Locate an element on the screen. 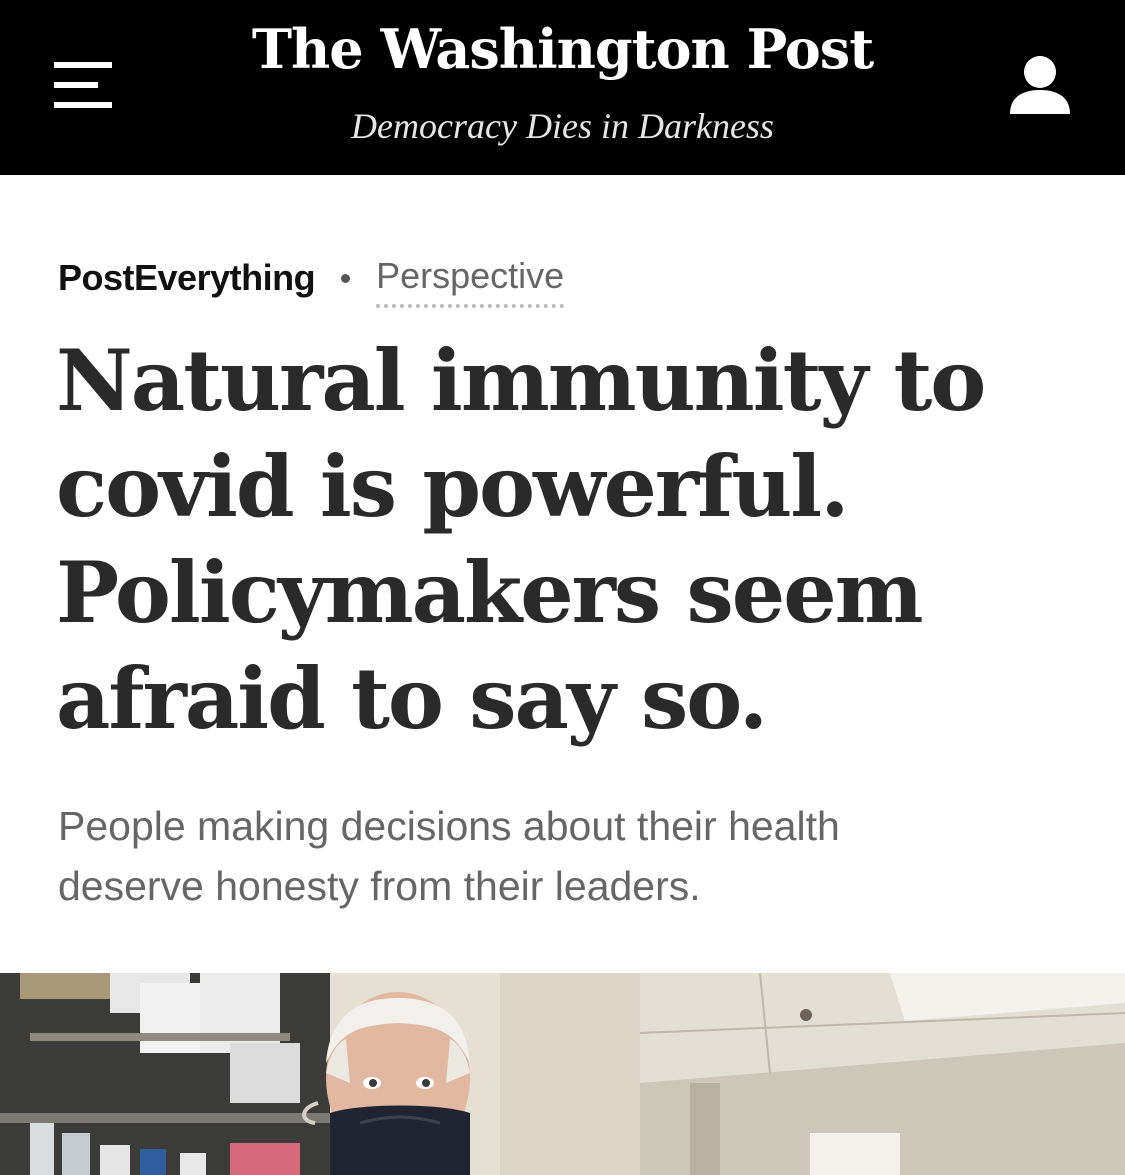  user-account-icon is located at coordinates (1040, 85).